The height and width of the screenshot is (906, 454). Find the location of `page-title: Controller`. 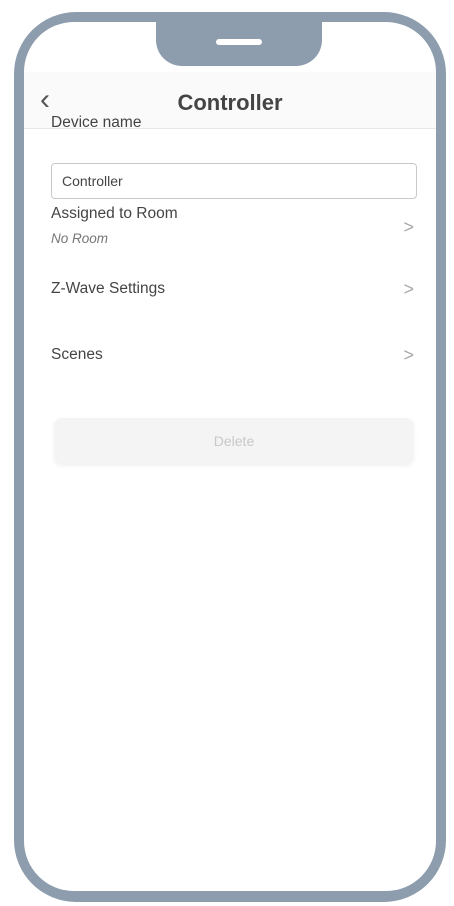

page-title: Controller is located at coordinates (230, 102).